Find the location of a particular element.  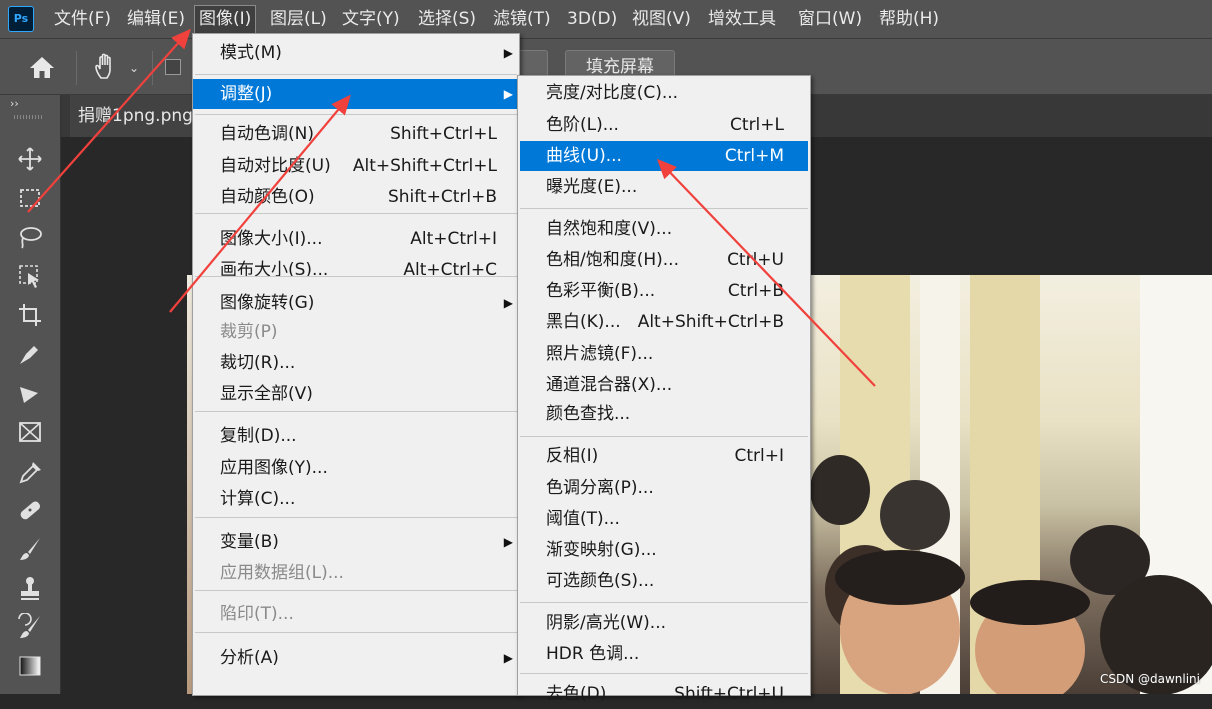

adjustment-menu-item: 色阶(L)... Ctrl+L is located at coordinates (664, 125).